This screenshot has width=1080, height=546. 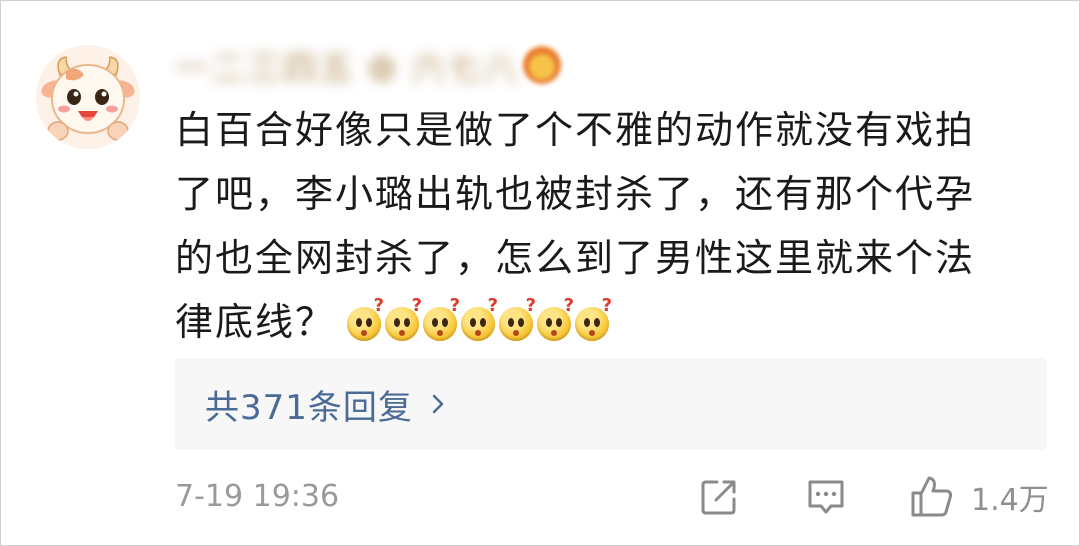 I want to click on comment-timestamp: 7-19 19:36, so click(x=257, y=496).